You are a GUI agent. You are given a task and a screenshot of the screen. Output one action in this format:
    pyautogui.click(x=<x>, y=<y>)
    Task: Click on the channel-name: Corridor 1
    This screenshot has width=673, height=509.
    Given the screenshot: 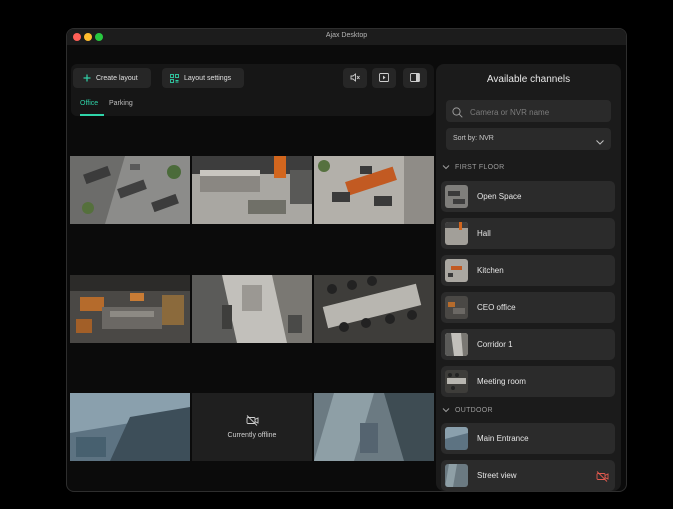 What is the action you would take?
    pyautogui.click(x=495, y=344)
    